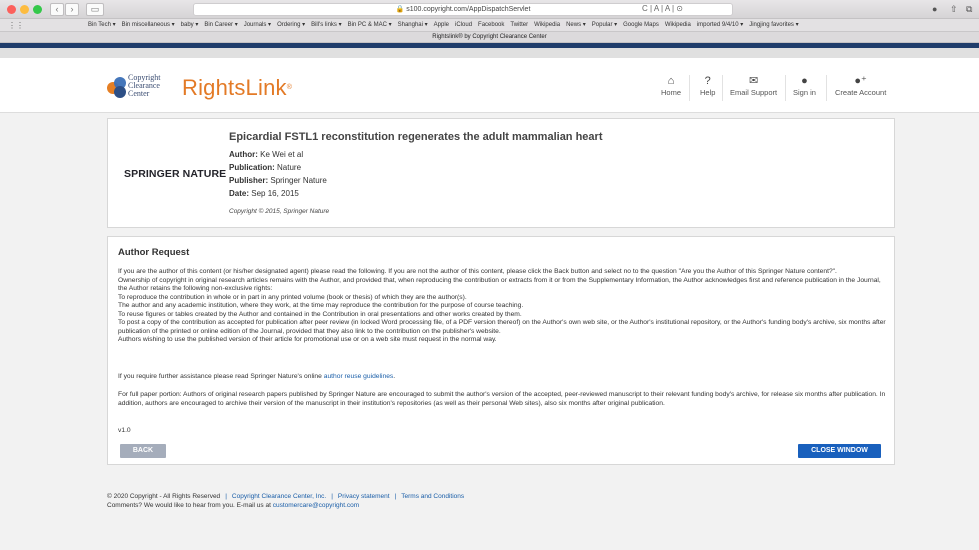  What do you see at coordinates (37, 9) in the screenshot?
I see `zoom-window-control` at bounding box center [37, 9].